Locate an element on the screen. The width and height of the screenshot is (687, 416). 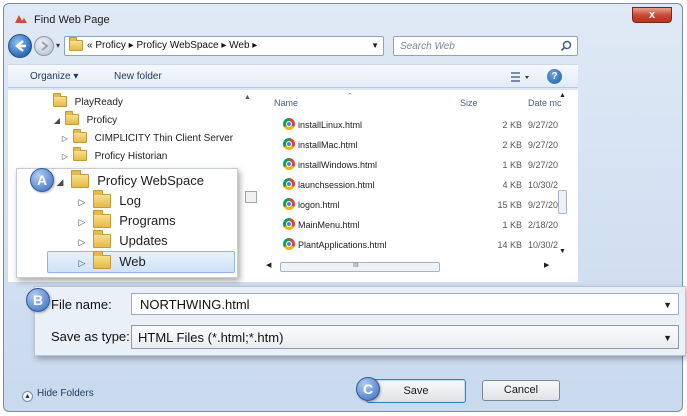
file-name-value: NORTHWING.html is located at coordinates (195, 304).